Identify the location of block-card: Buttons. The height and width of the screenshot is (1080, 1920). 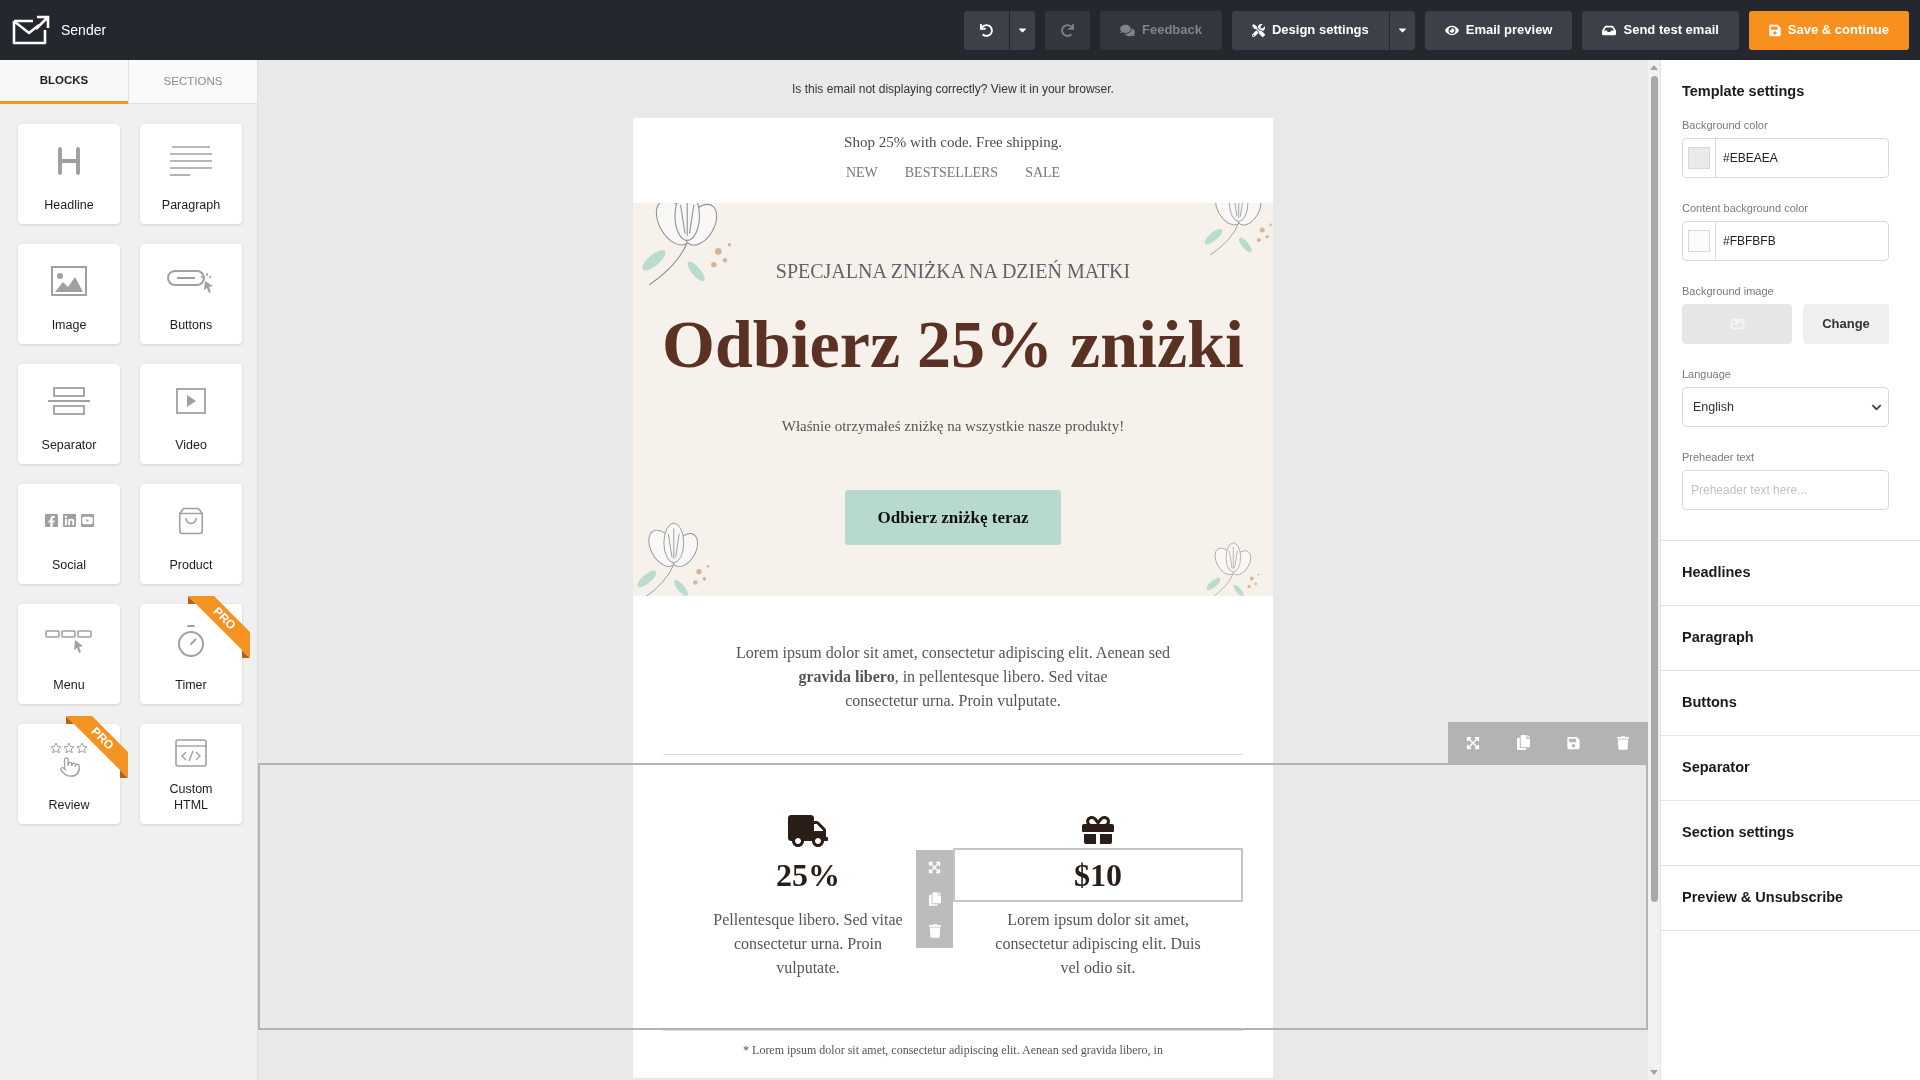
(191, 294).